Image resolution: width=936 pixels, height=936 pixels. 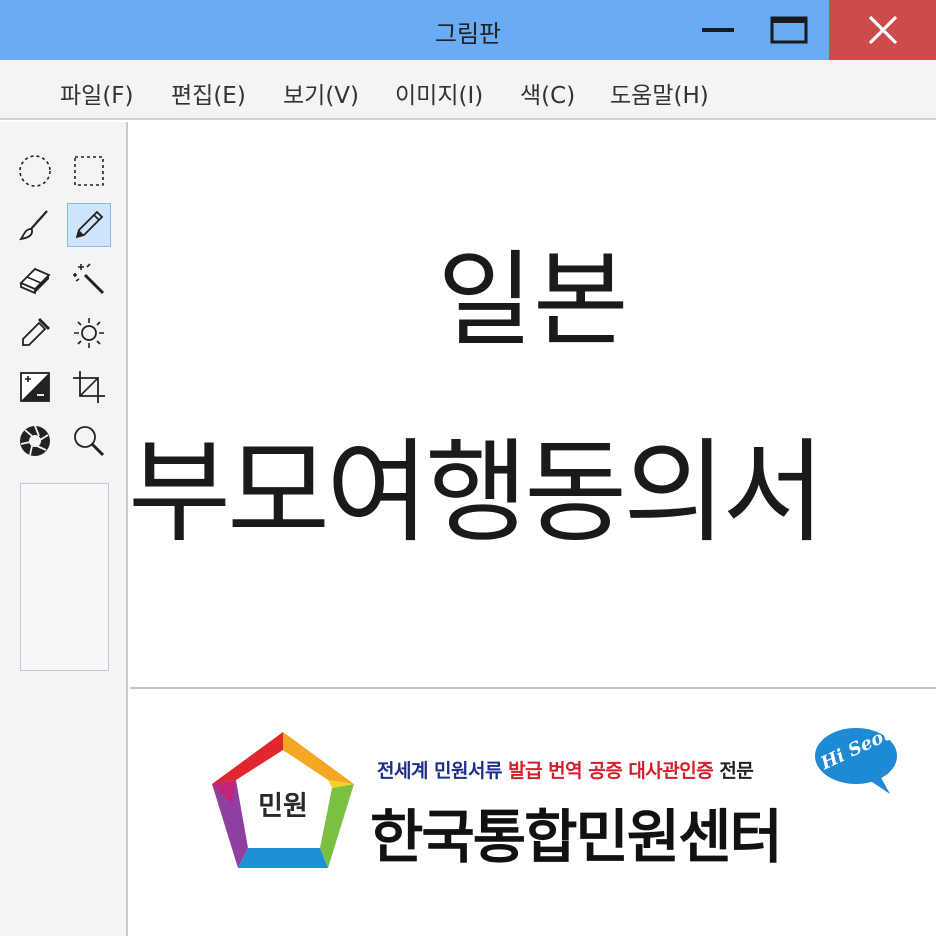 I want to click on contrast-tool, so click(x=35, y=387).